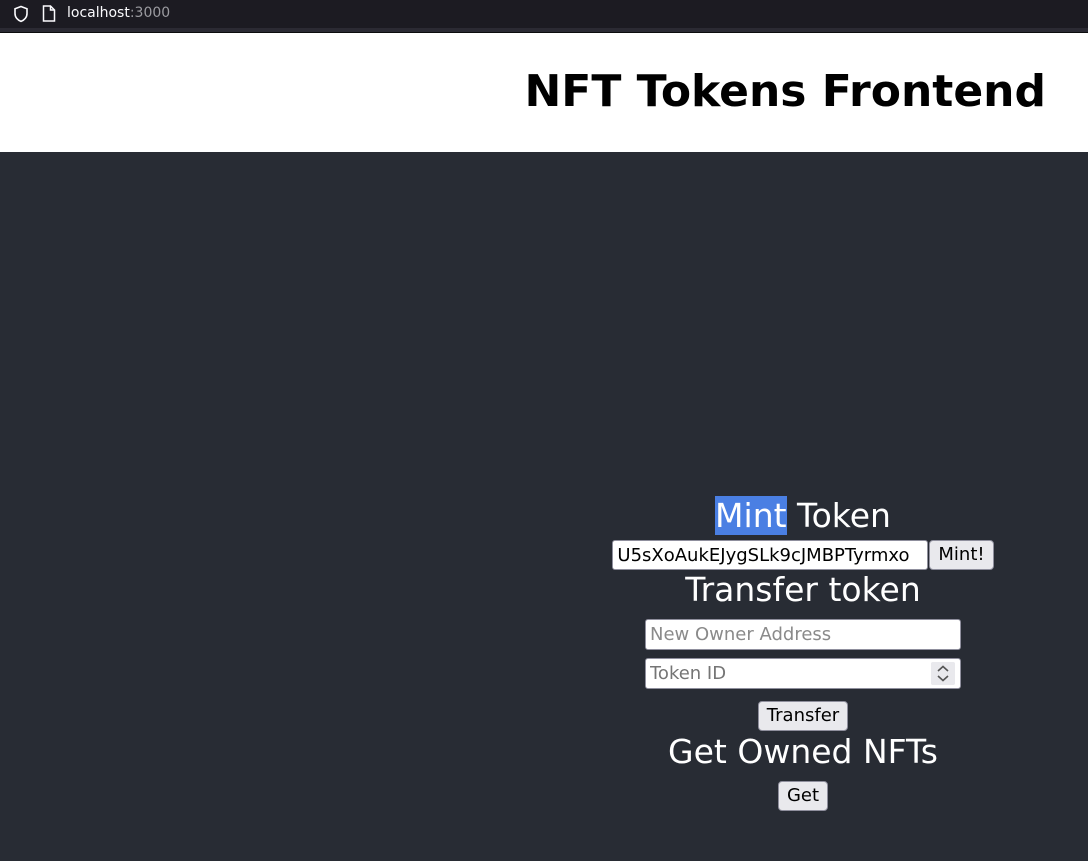 The width and height of the screenshot is (1088, 861). What do you see at coordinates (49, 13) in the screenshot?
I see `page-icon` at bounding box center [49, 13].